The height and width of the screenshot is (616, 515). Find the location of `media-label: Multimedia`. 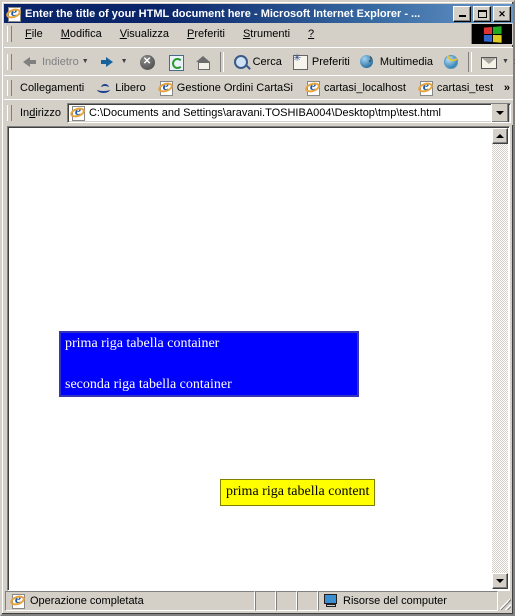

media-label: Multimedia is located at coordinates (406, 61).